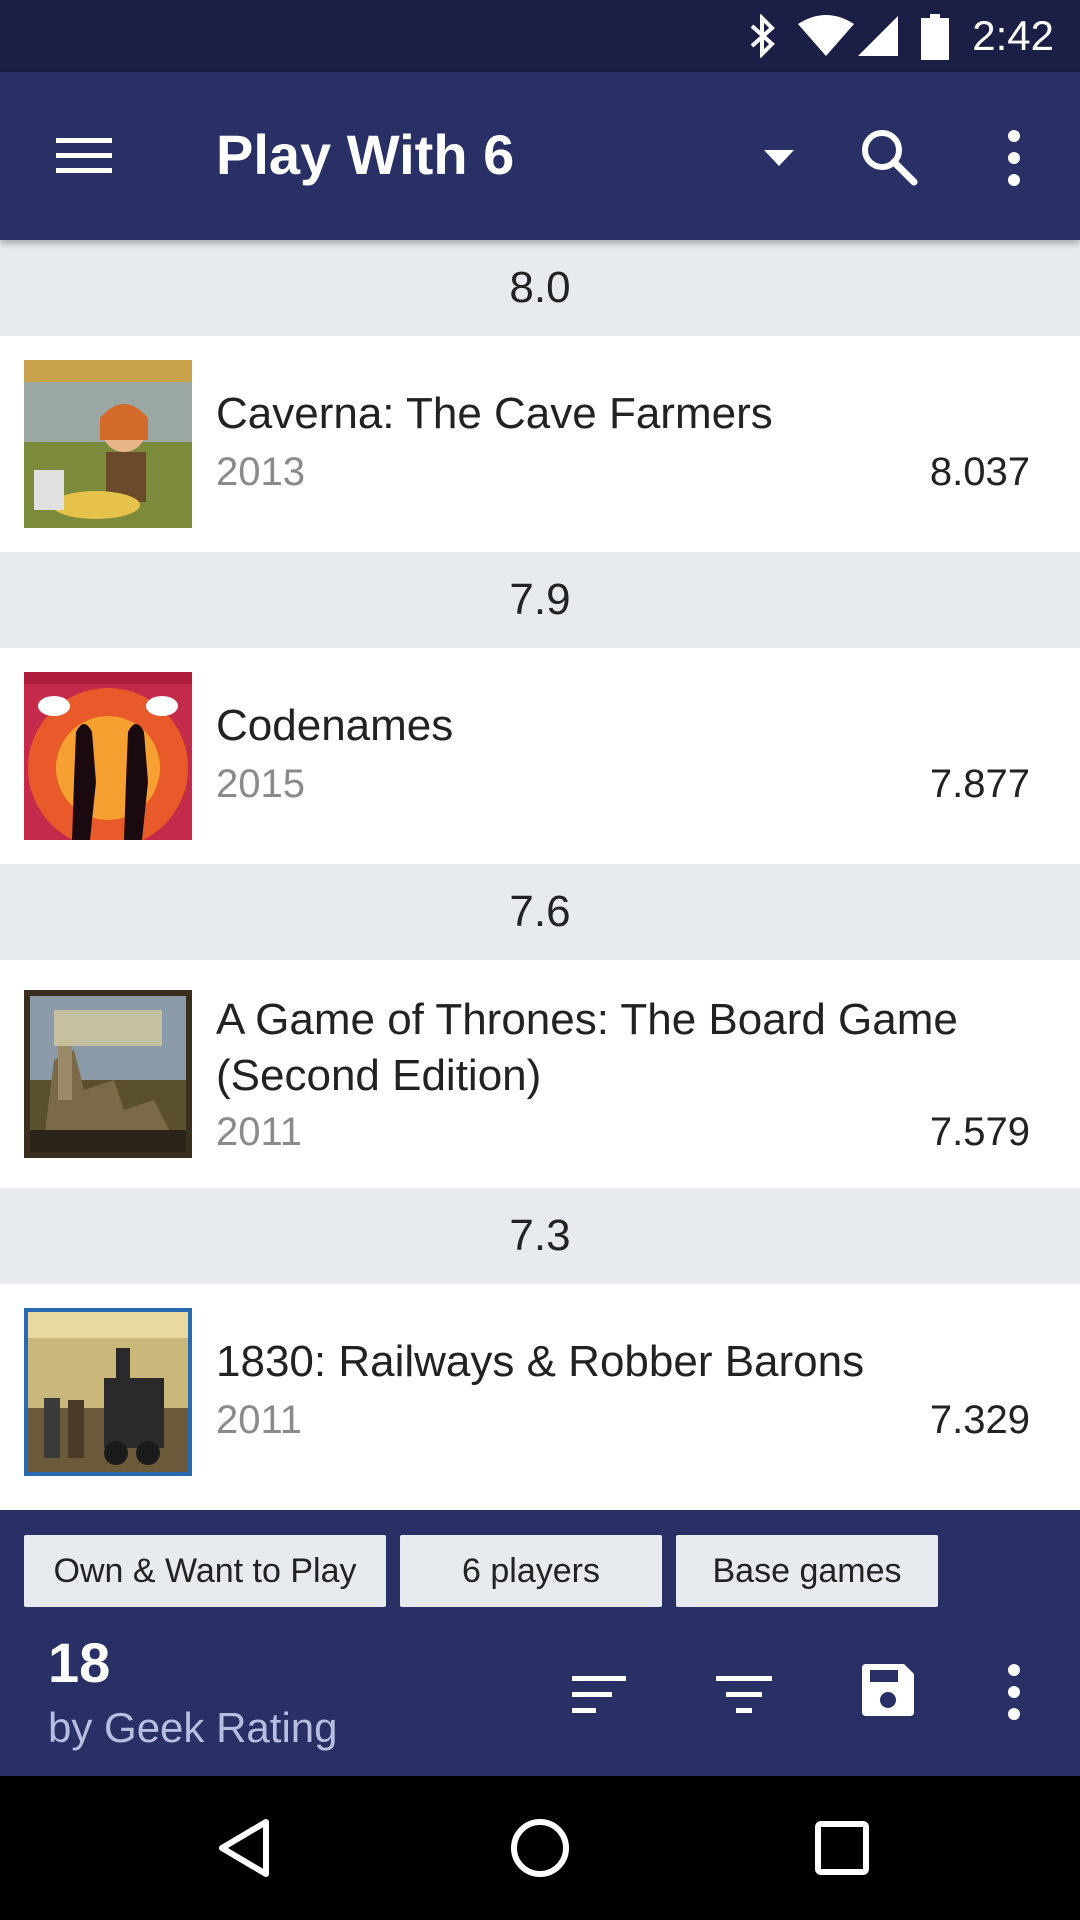  What do you see at coordinates (826, 35) in the screenshot?
I see `wifi-icon` at bounding box center [826, 35].